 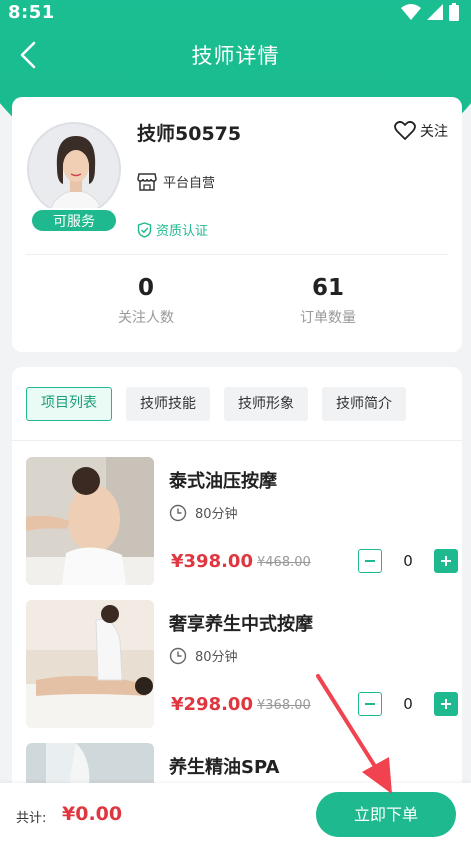 I want to click on status-icons, so click(x=430, y=12).